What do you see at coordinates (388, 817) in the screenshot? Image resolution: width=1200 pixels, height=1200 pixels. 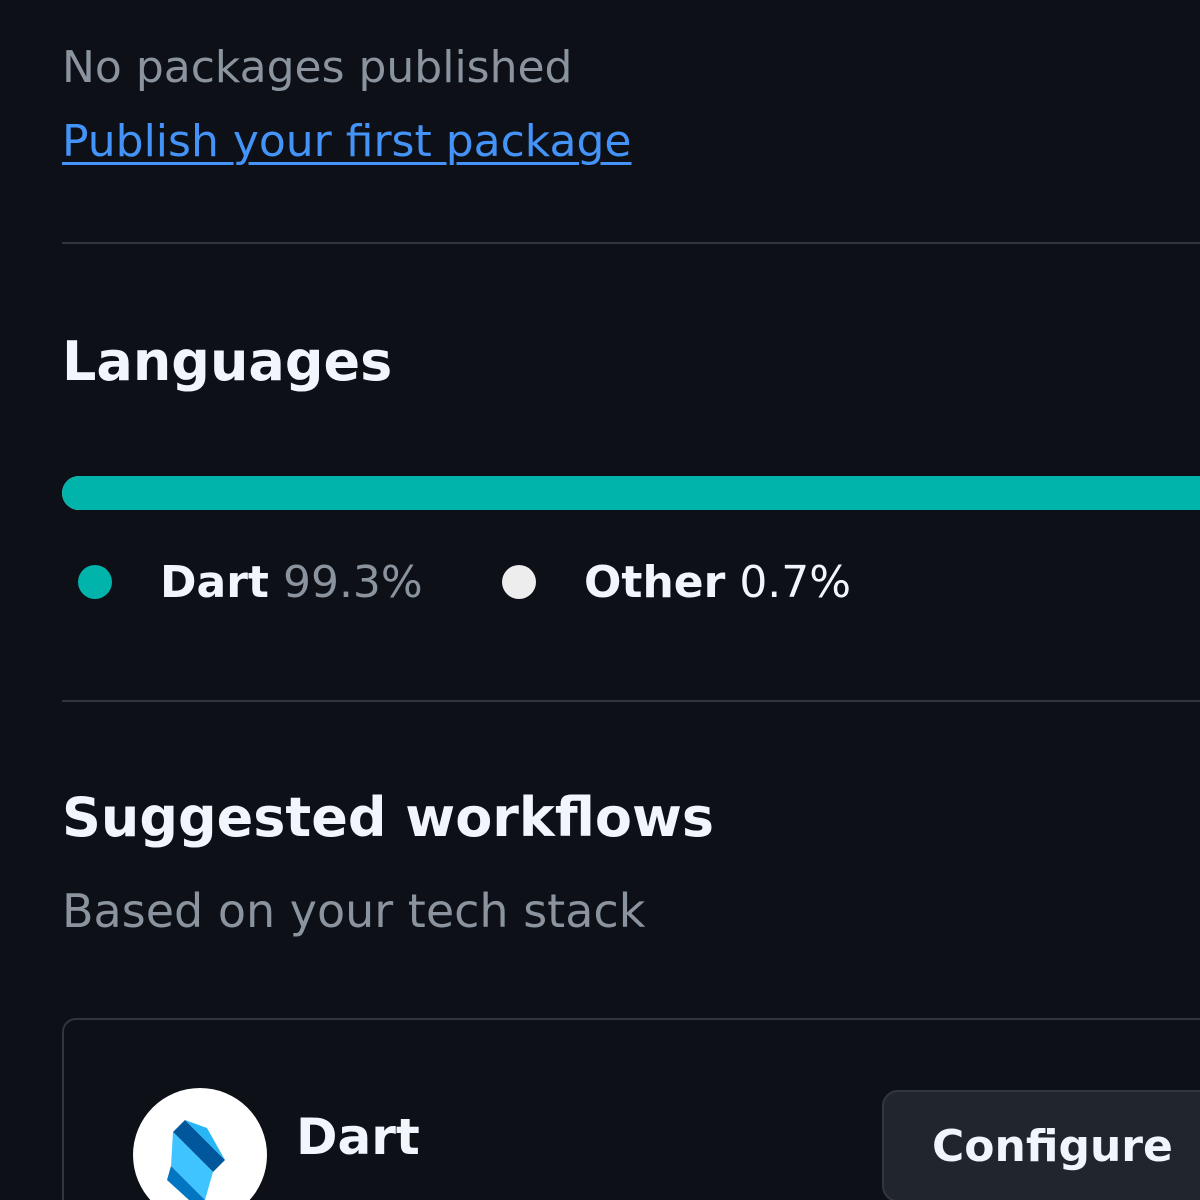 I see `suggested-workflows-title: Suggested workflows` at bounding box center [388, 817].